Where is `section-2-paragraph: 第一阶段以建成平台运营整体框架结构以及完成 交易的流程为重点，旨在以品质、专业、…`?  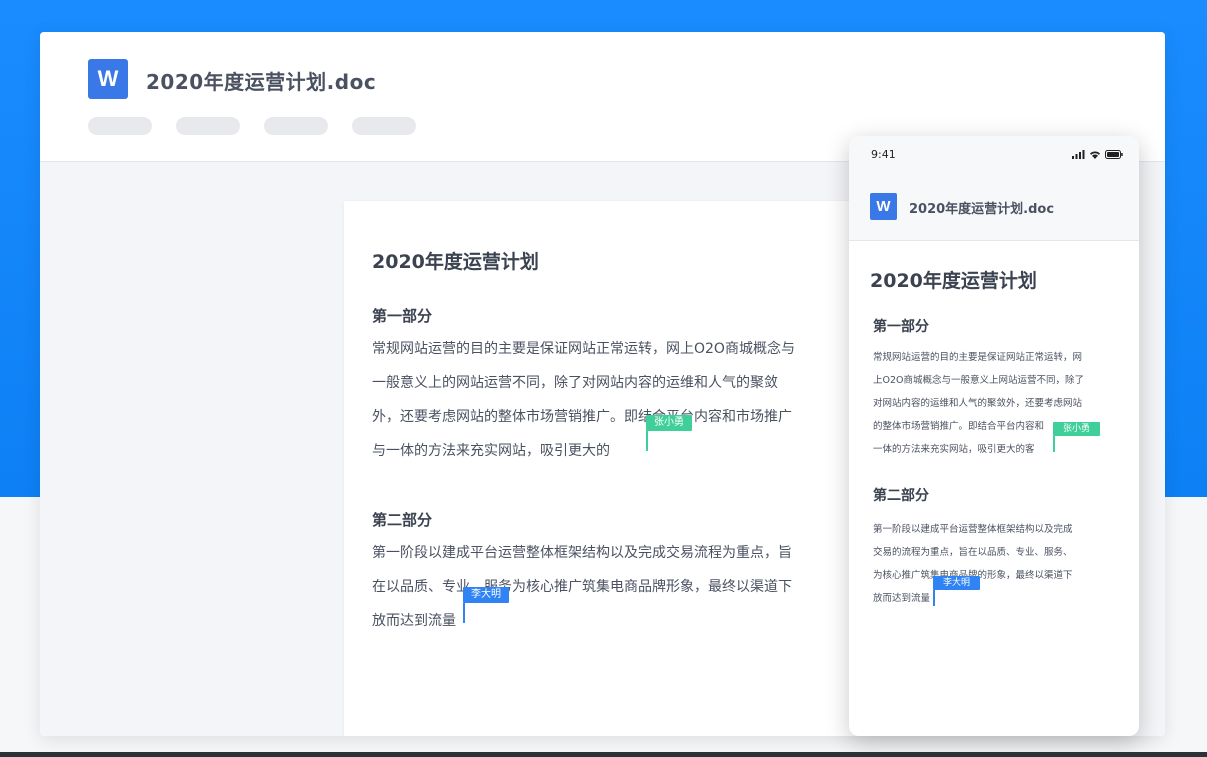
section-2-paragraph: 第一阶段以建成平台运营整体框架结构以及完成 交易的流程为重点，旨在以品质、专业、… is located at coordinates (998, 564).